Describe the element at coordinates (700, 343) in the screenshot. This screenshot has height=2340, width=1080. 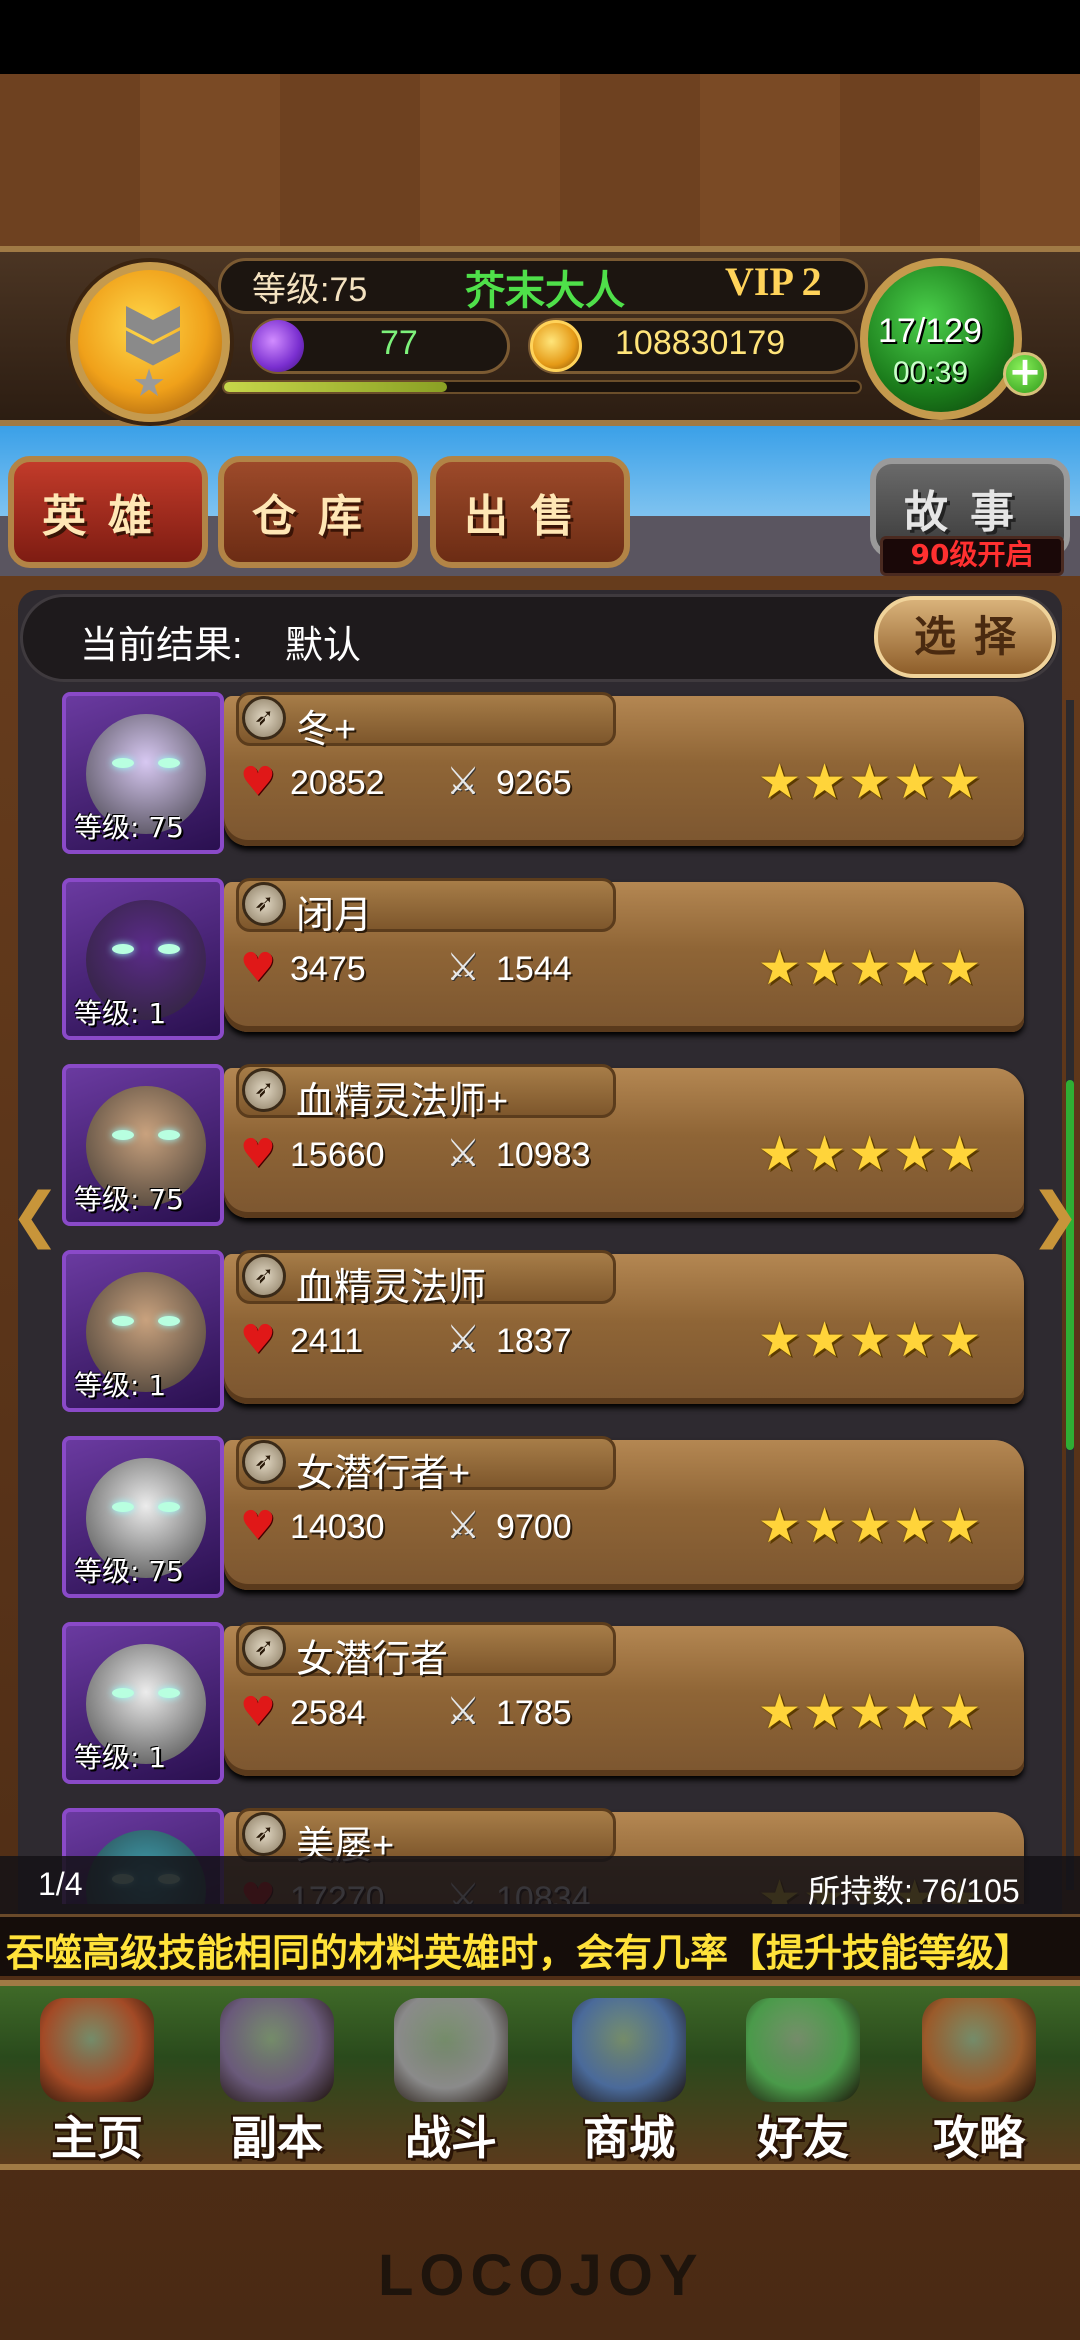
I see `gold-count: 108830179` at that location.